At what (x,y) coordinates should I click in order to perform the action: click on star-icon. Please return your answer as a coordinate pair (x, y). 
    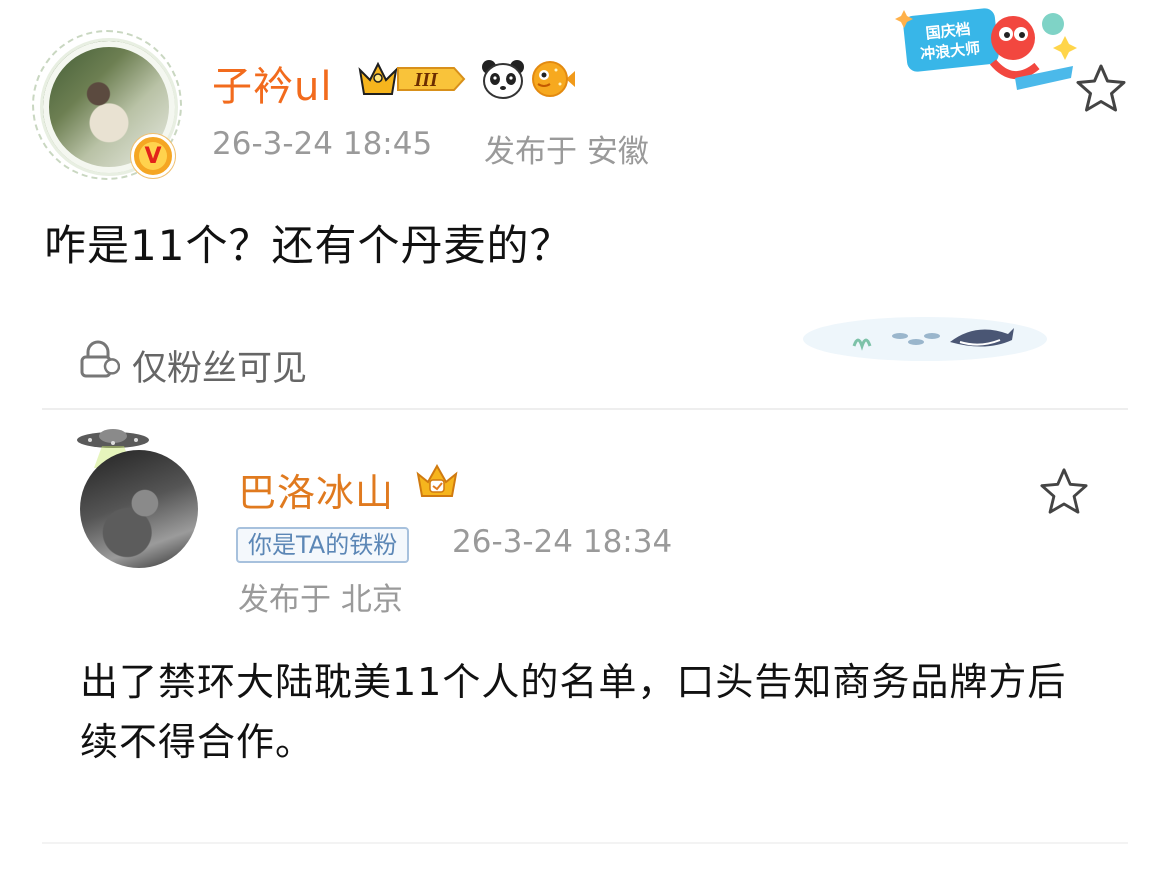
    Looking at the image, I should click on (1101, 88).